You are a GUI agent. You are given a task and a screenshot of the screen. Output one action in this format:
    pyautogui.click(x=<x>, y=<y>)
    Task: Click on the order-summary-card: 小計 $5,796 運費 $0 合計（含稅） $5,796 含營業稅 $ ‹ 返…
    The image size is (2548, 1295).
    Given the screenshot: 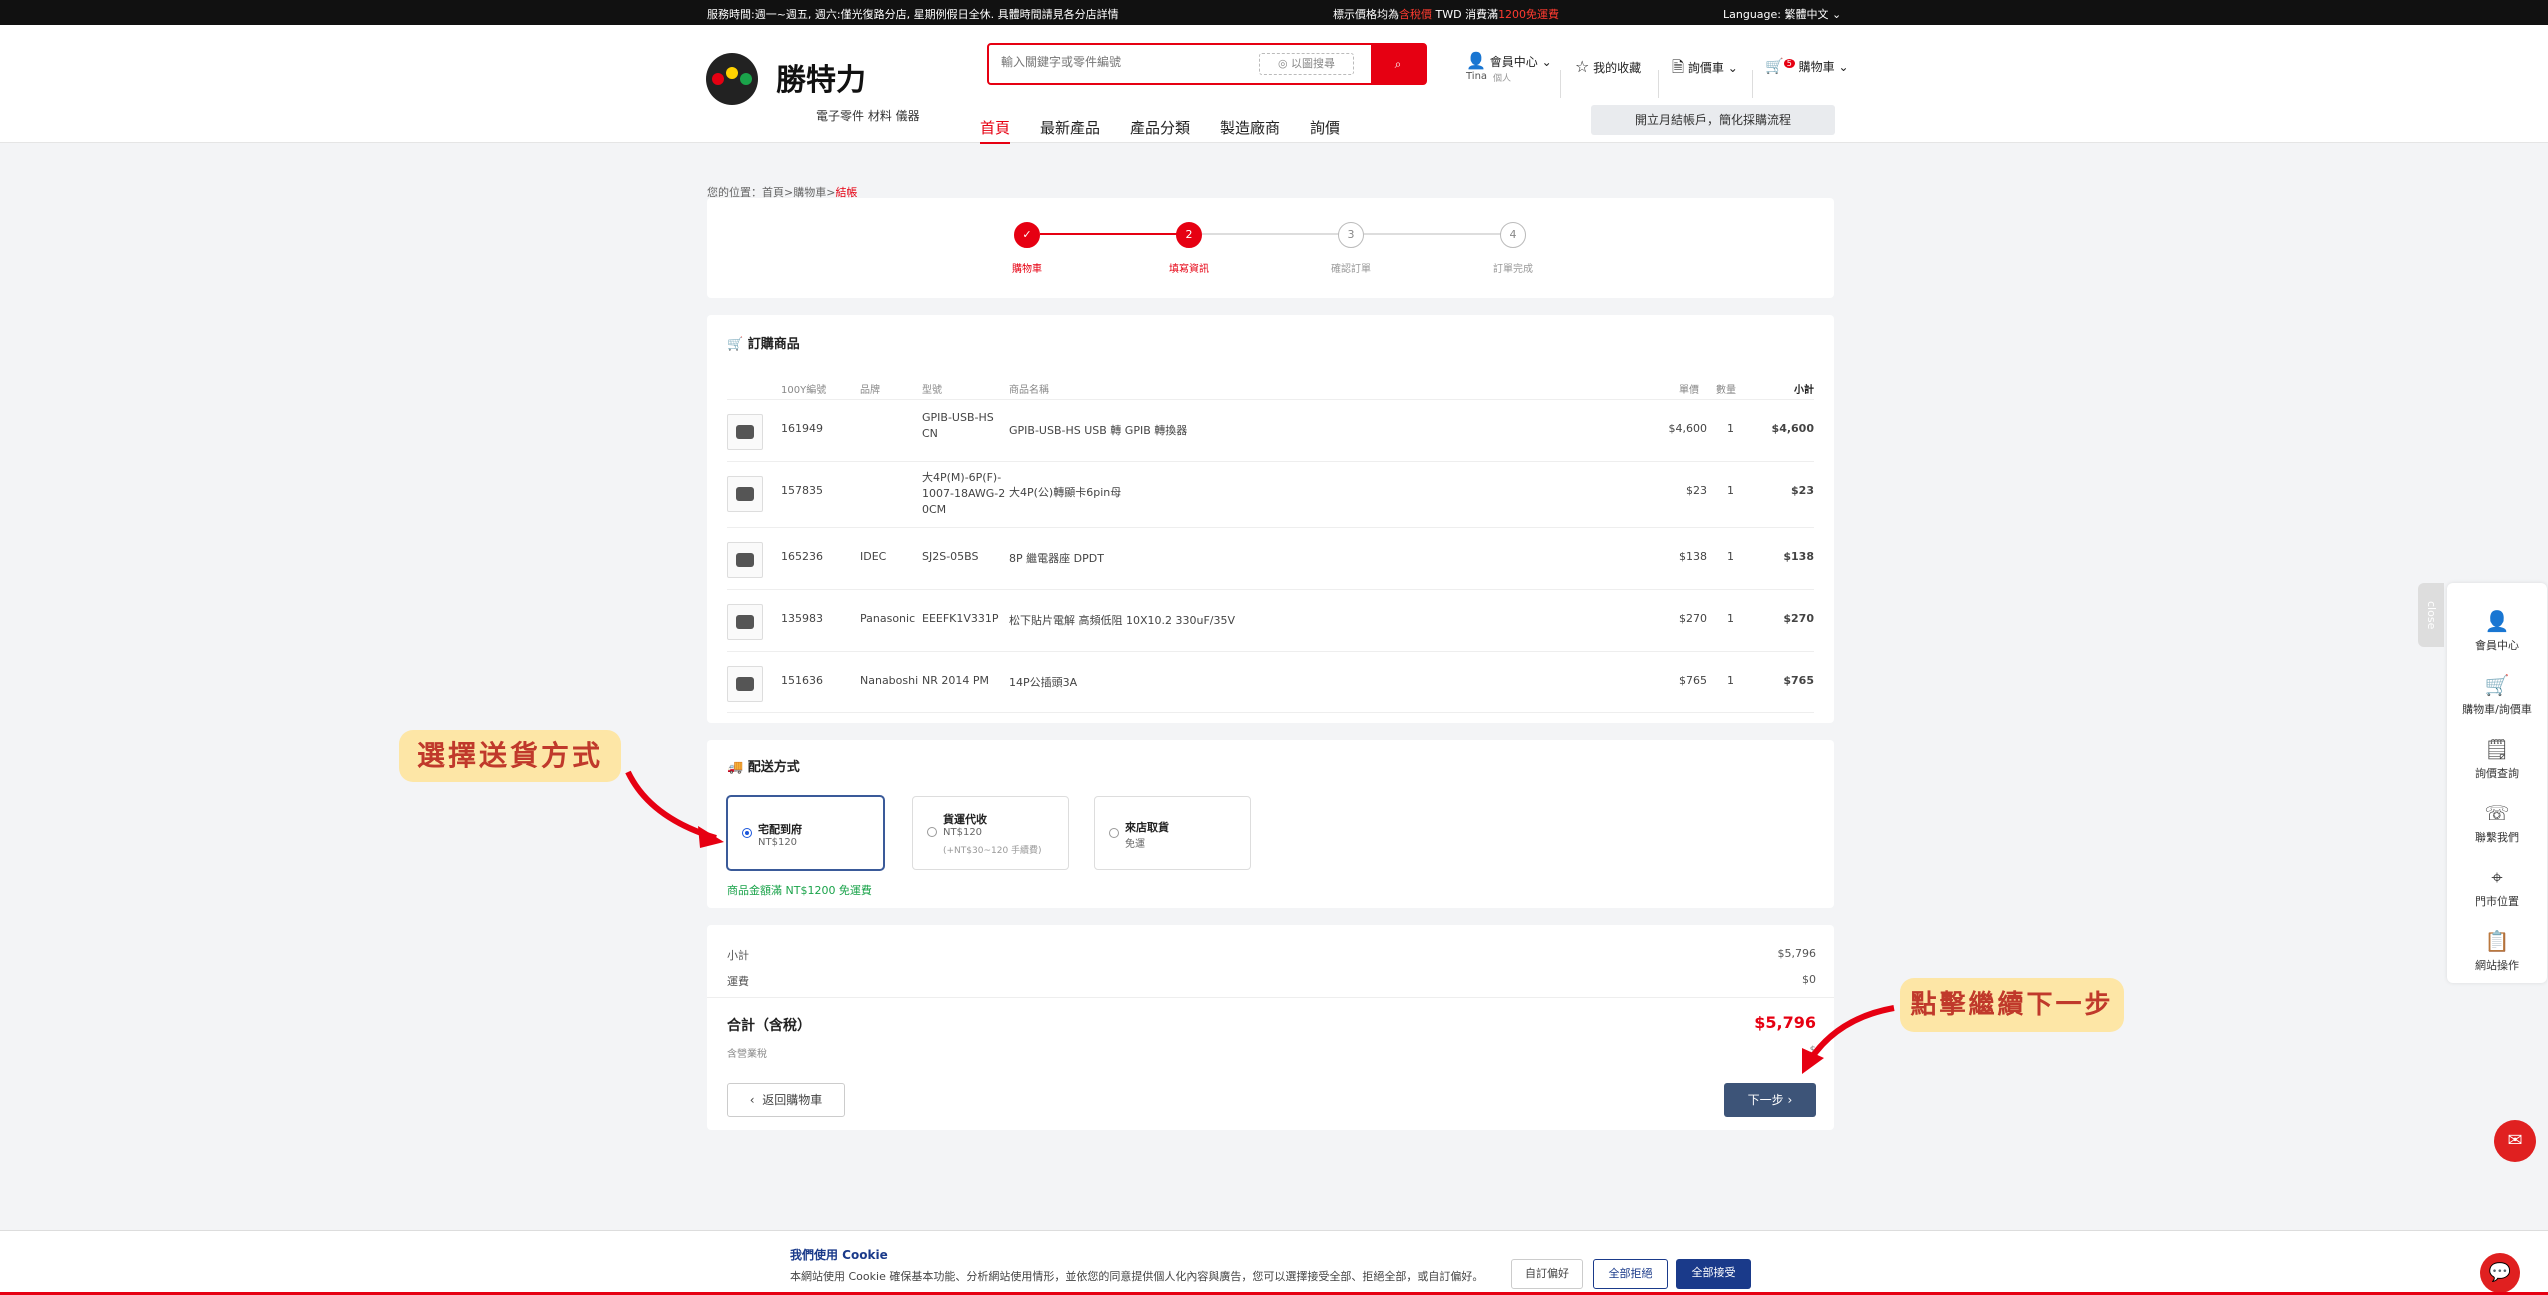 What is the action you would take?
    pyautogui.click(x=1270, y=1027)
    